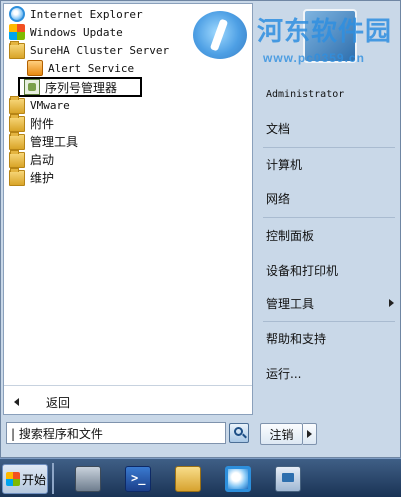 Image resolution: width=401 pixels, height=497 pixels. I want to click on taskbar-ie, so click(238, 479).